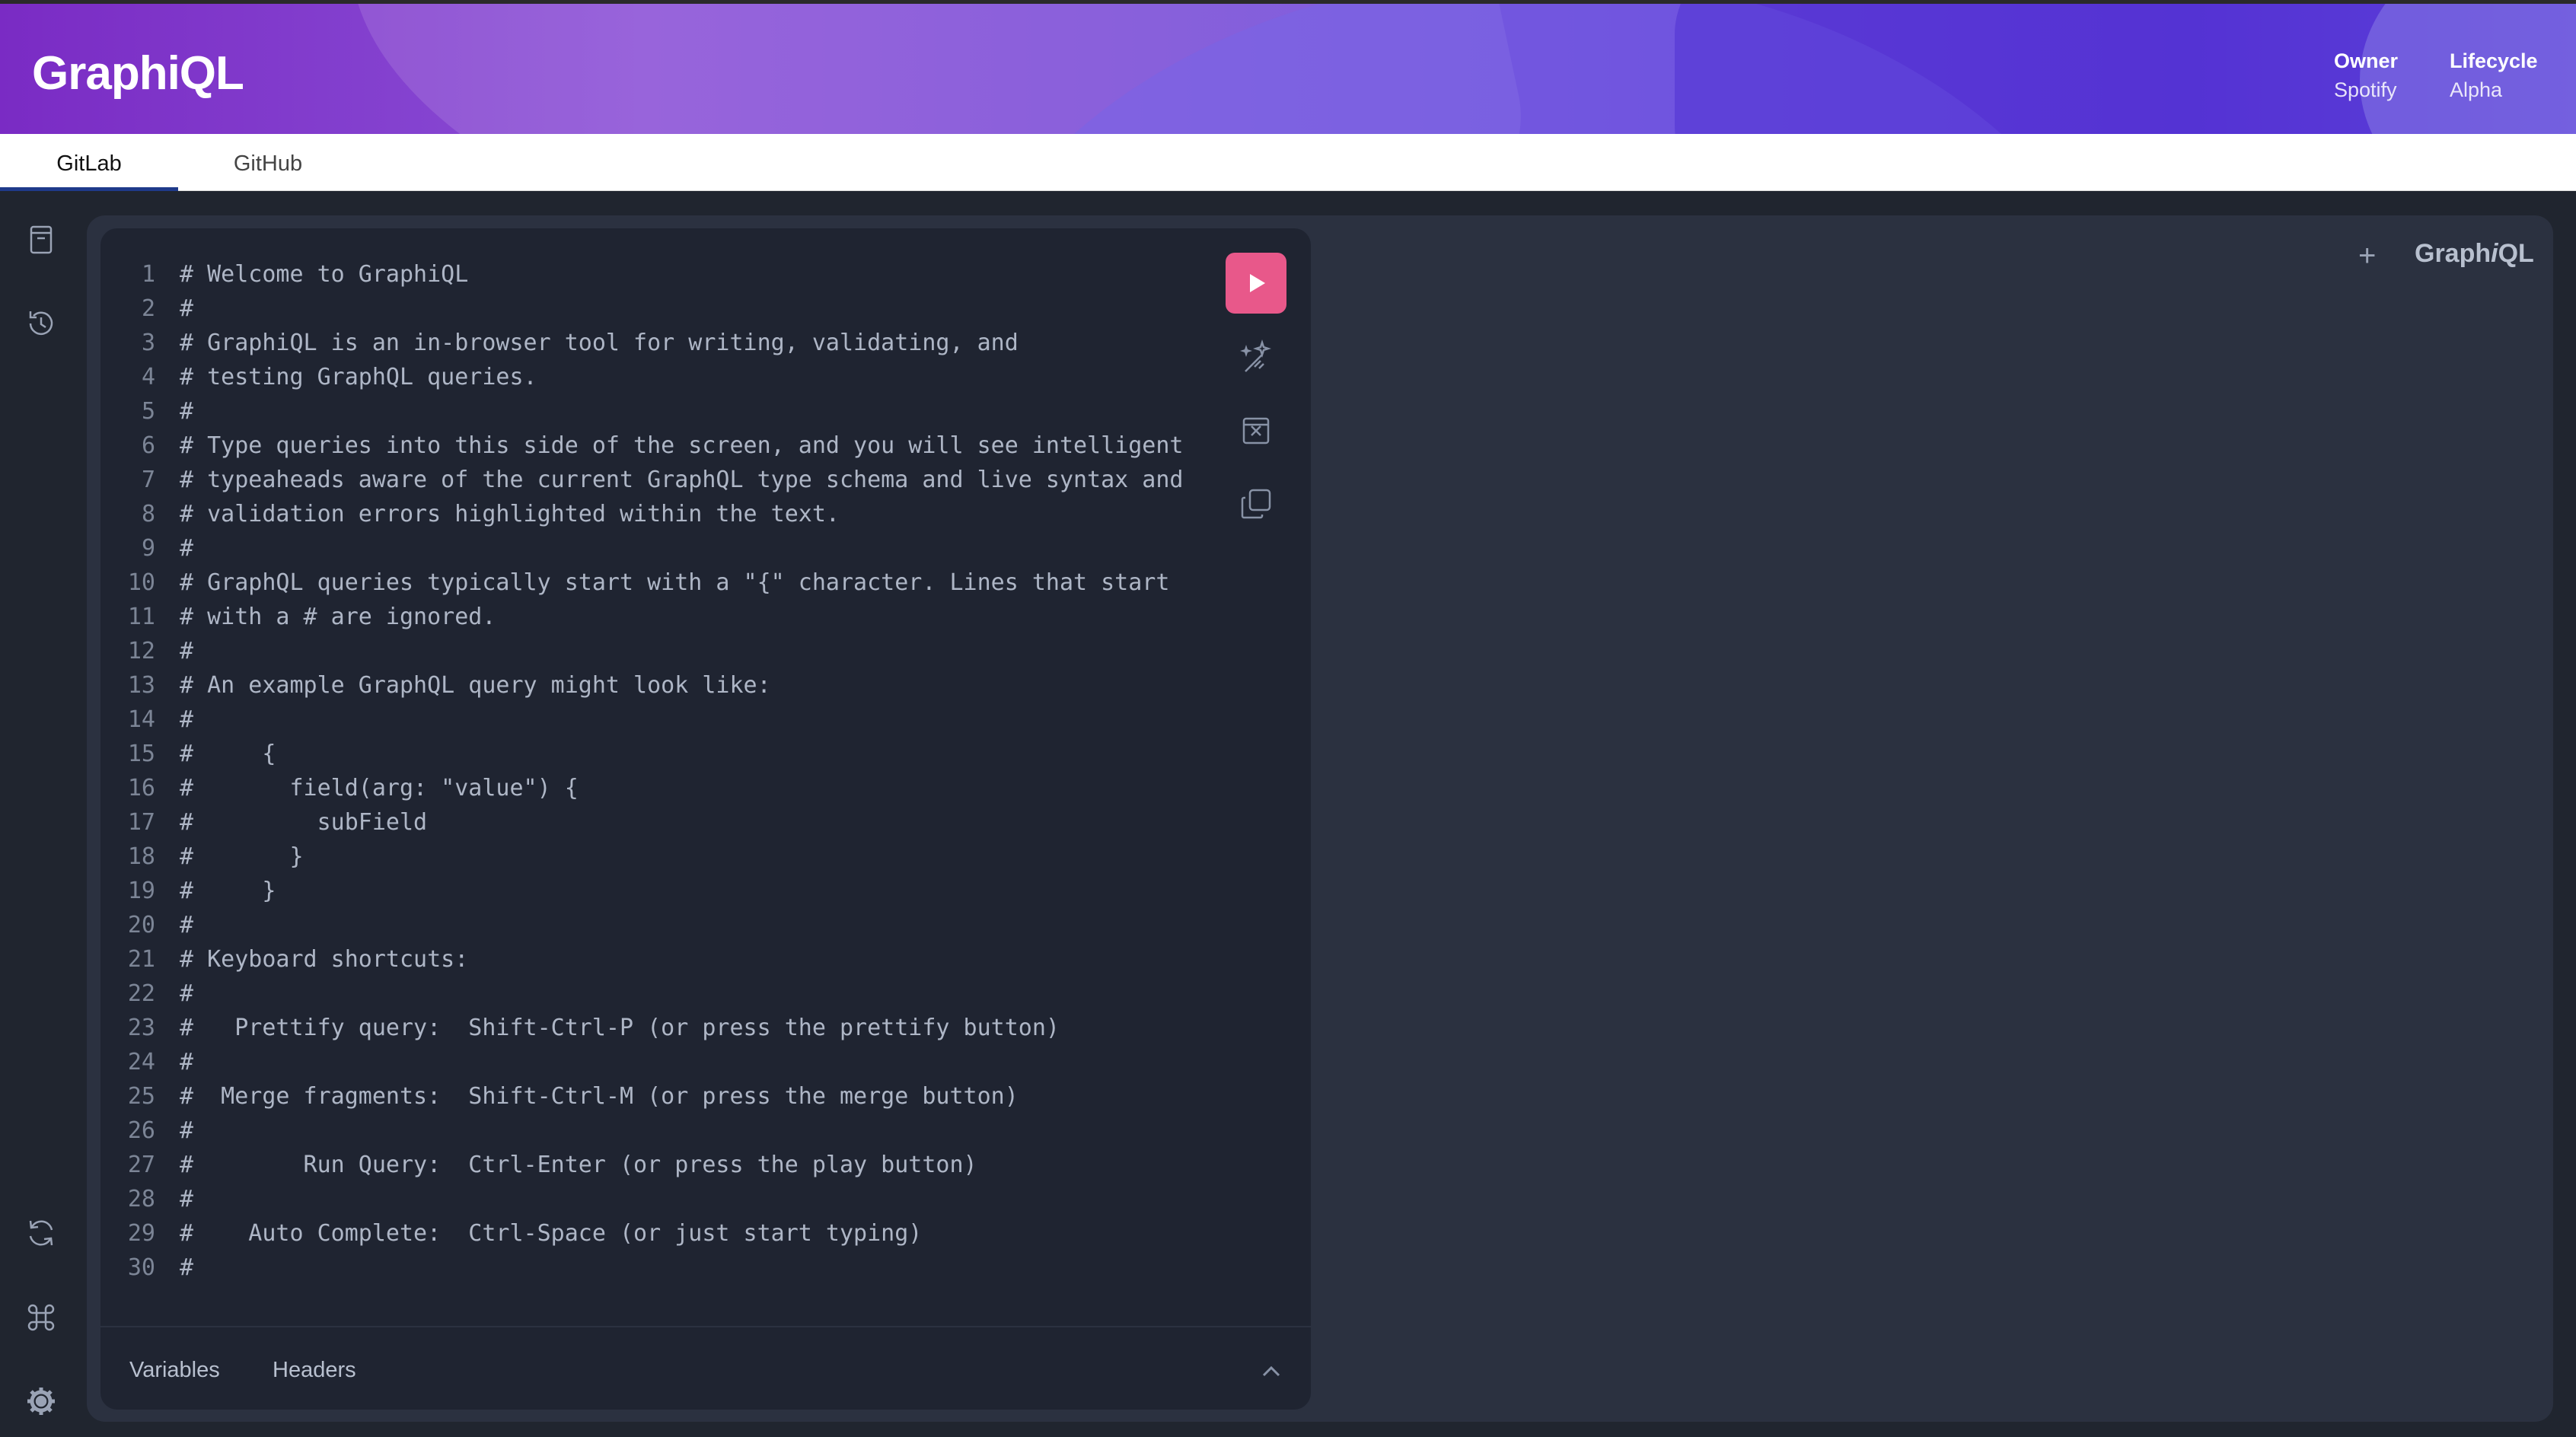 This screenshot has width=2576, height=1437. What do you see at coordinates (652, 412) in the screenshot?
I see `code-line: 5 #` at bounding box center [652, 412].